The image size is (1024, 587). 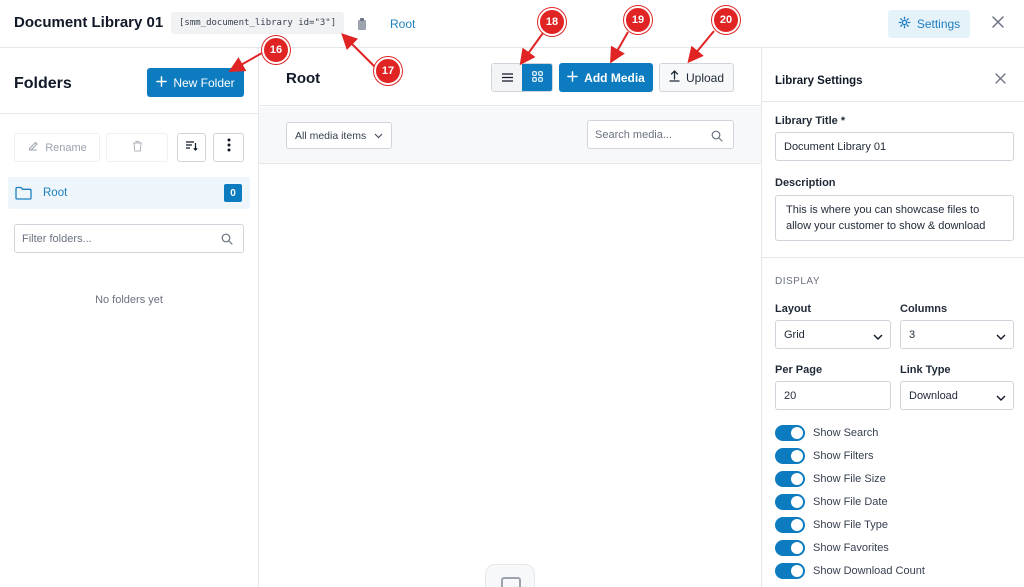 What do you see at coordinates (276, 50) in the screenshot?
I see `annotation-badge-16: 16` at bounding box center [276, 50].